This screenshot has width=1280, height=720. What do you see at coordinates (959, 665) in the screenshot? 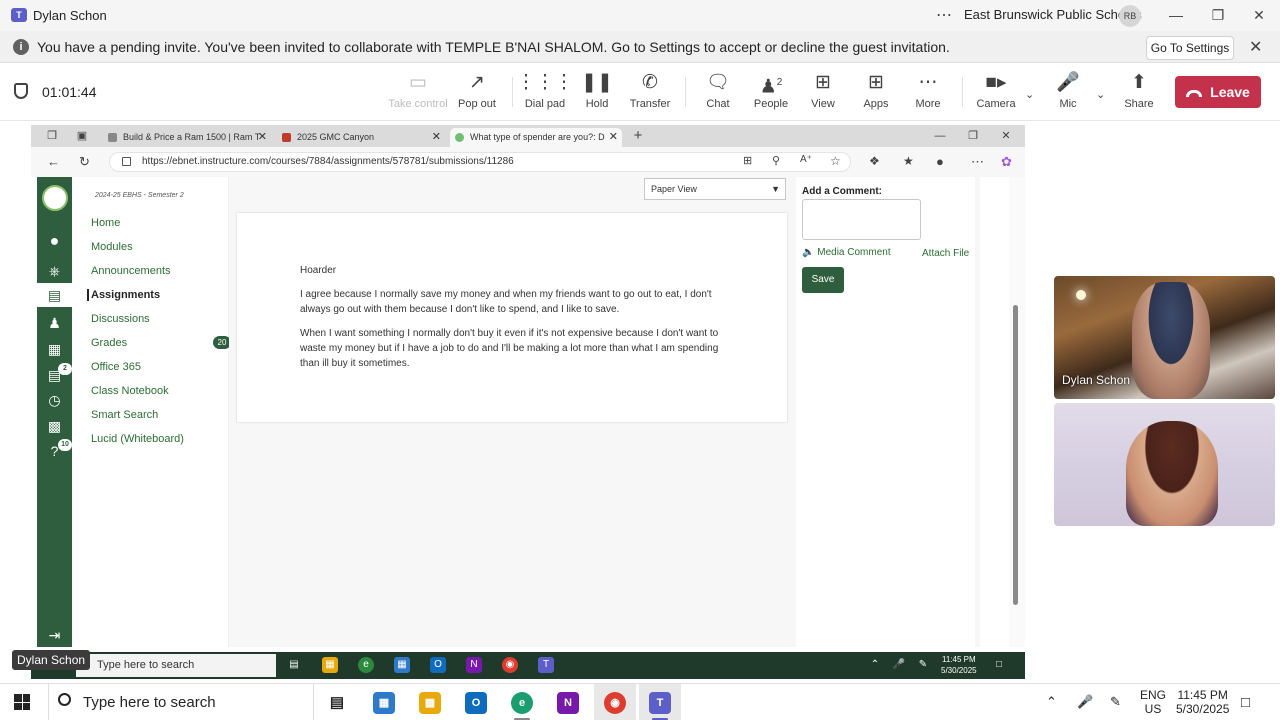
I see `shared-clock: 11:45 PM 5/30/2025` at bounding box center [959, 665].